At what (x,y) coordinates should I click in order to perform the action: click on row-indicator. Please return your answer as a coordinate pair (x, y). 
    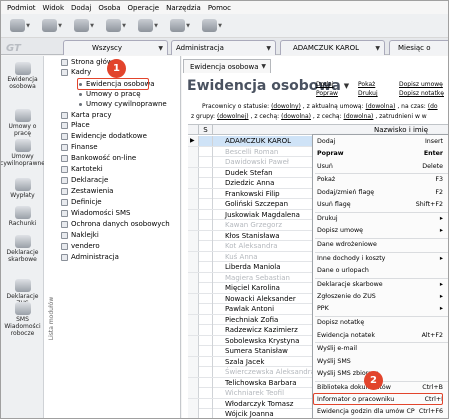
    Looking at the image, I should click on (193, 183).